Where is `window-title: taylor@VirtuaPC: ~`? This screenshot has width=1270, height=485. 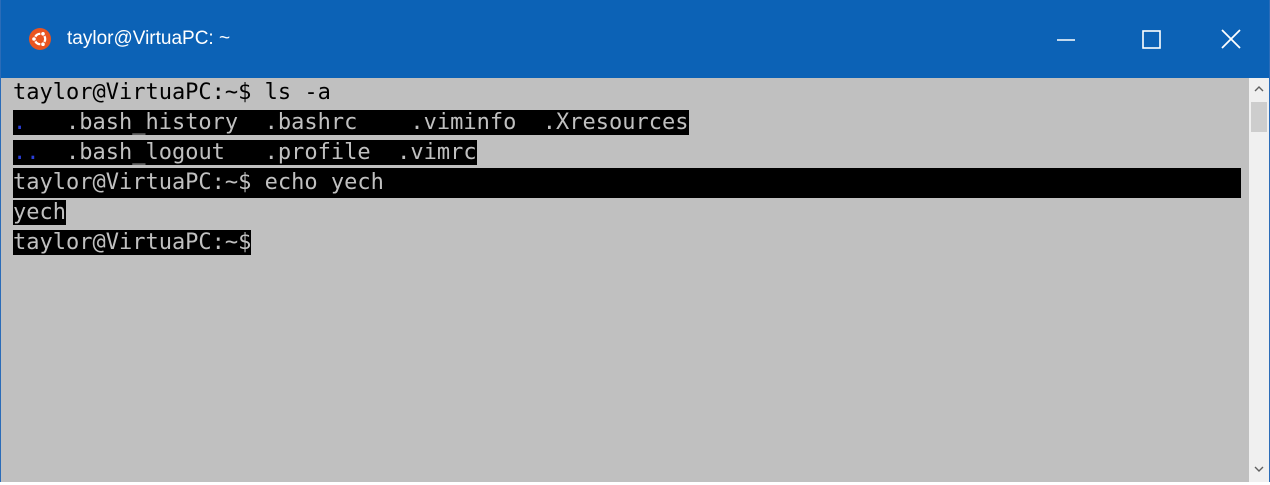
window-title: taylor@VirtuaPC: ~ is located at coordinates (149, 38).